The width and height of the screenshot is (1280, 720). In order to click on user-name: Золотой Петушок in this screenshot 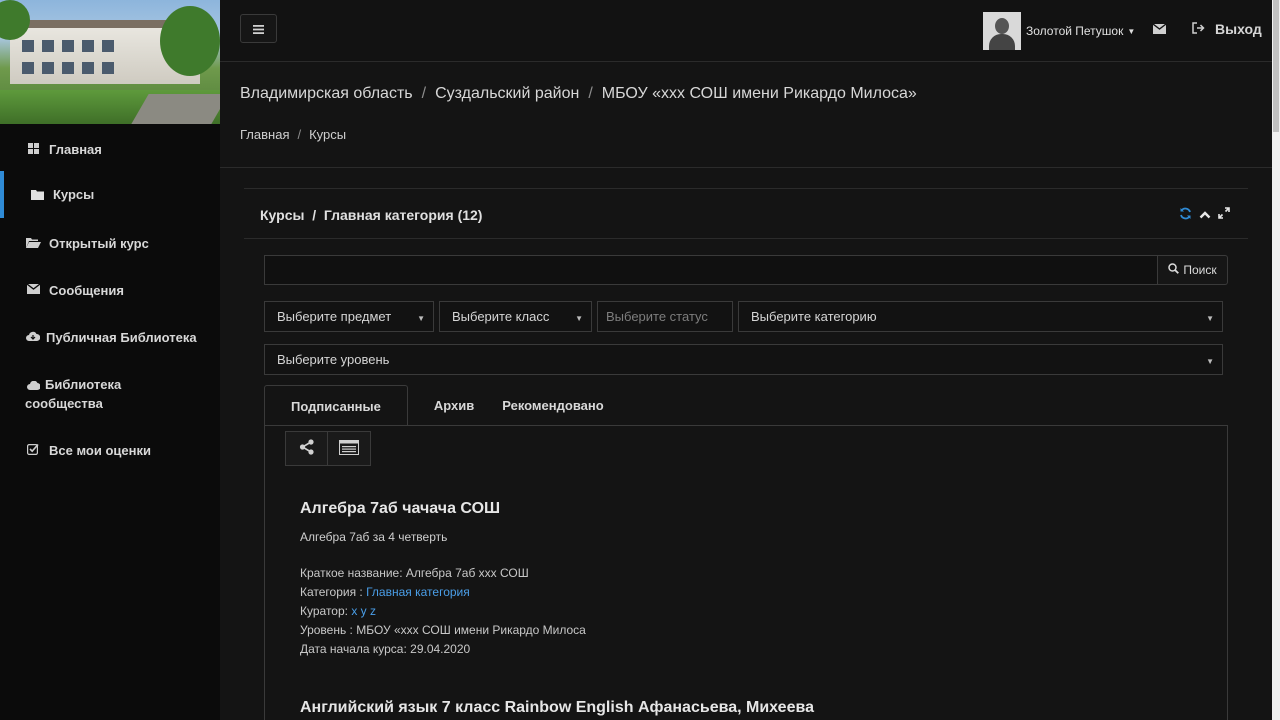, I will do `click(1075, 31)`.